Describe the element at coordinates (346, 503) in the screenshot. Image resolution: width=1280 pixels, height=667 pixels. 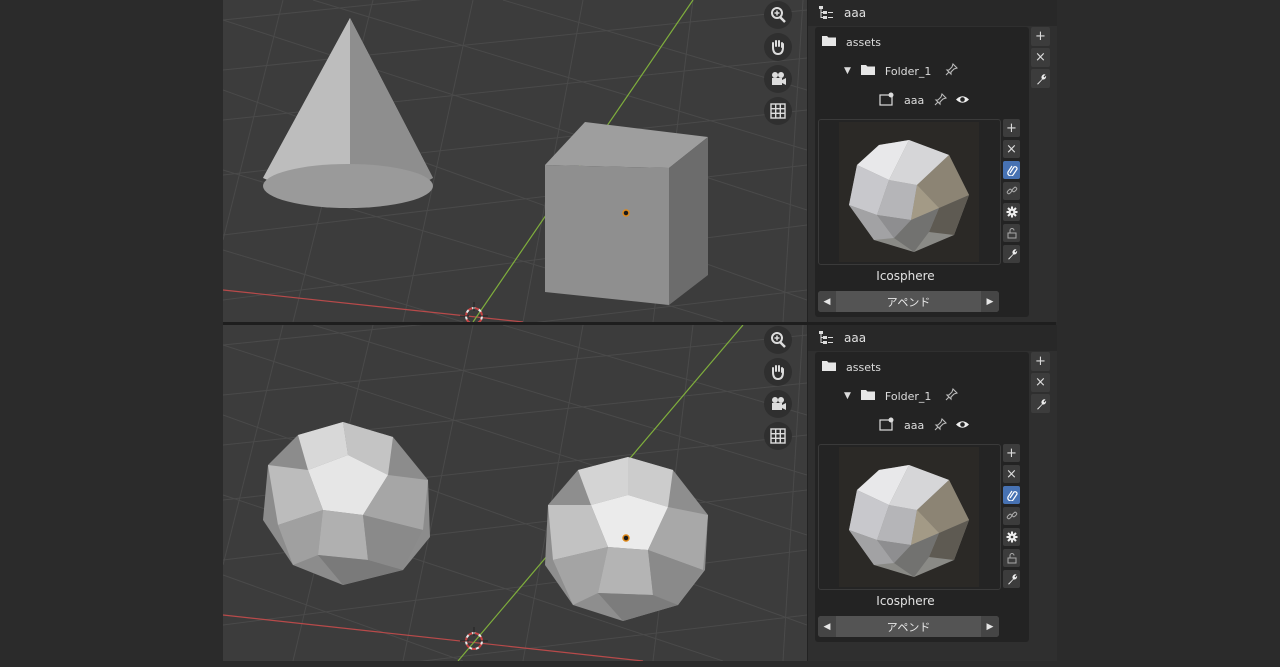
I see `icosphere-object-left` at that location.